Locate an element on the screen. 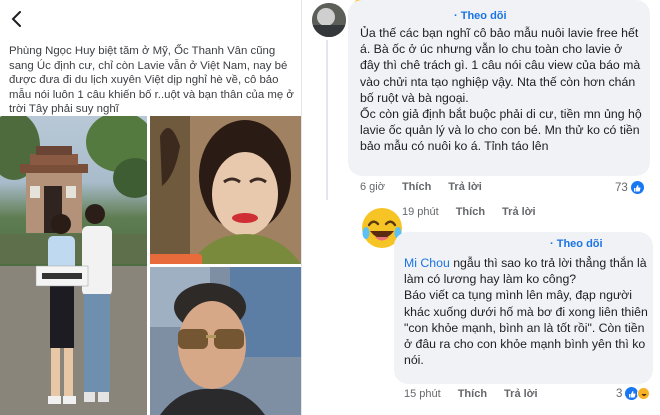  reply-like-button: Thích is located at coordinates (470, 212).